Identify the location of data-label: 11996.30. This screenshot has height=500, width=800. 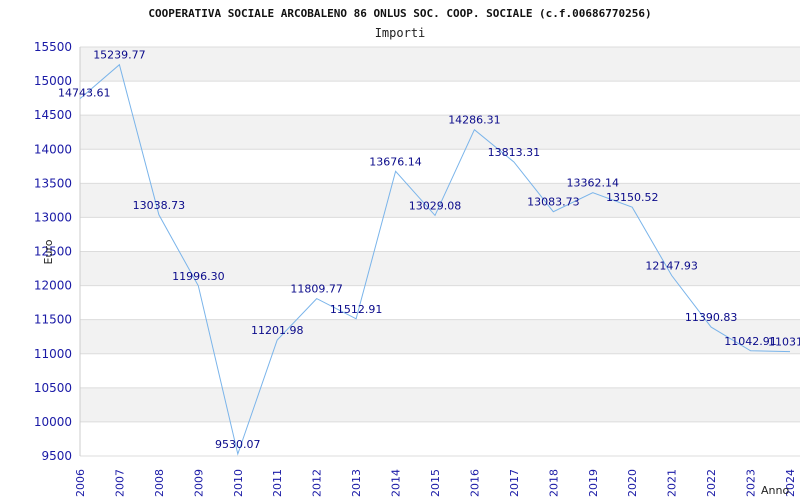
(198, 276).